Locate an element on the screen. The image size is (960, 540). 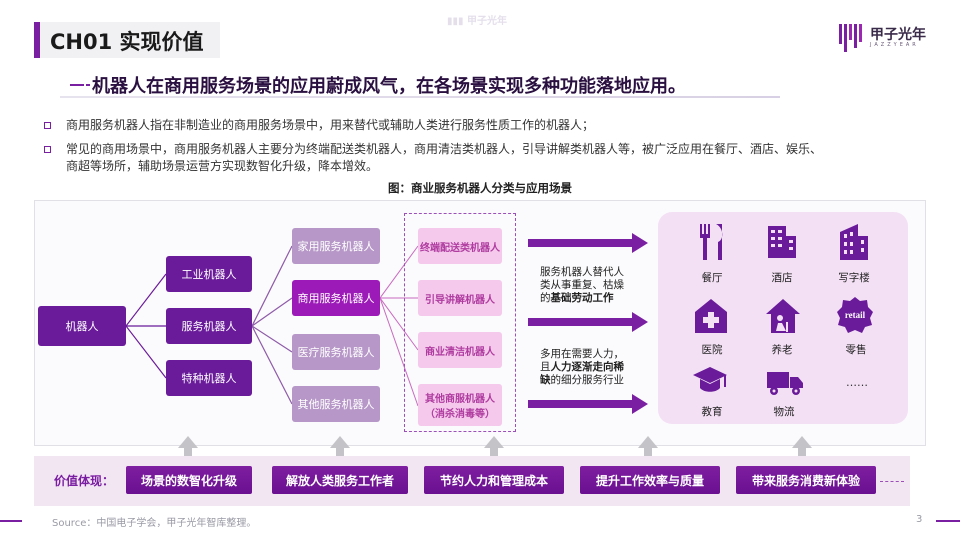
node-delivery-robot: 终端配送类机器人 is located at coordinates (460, 246).